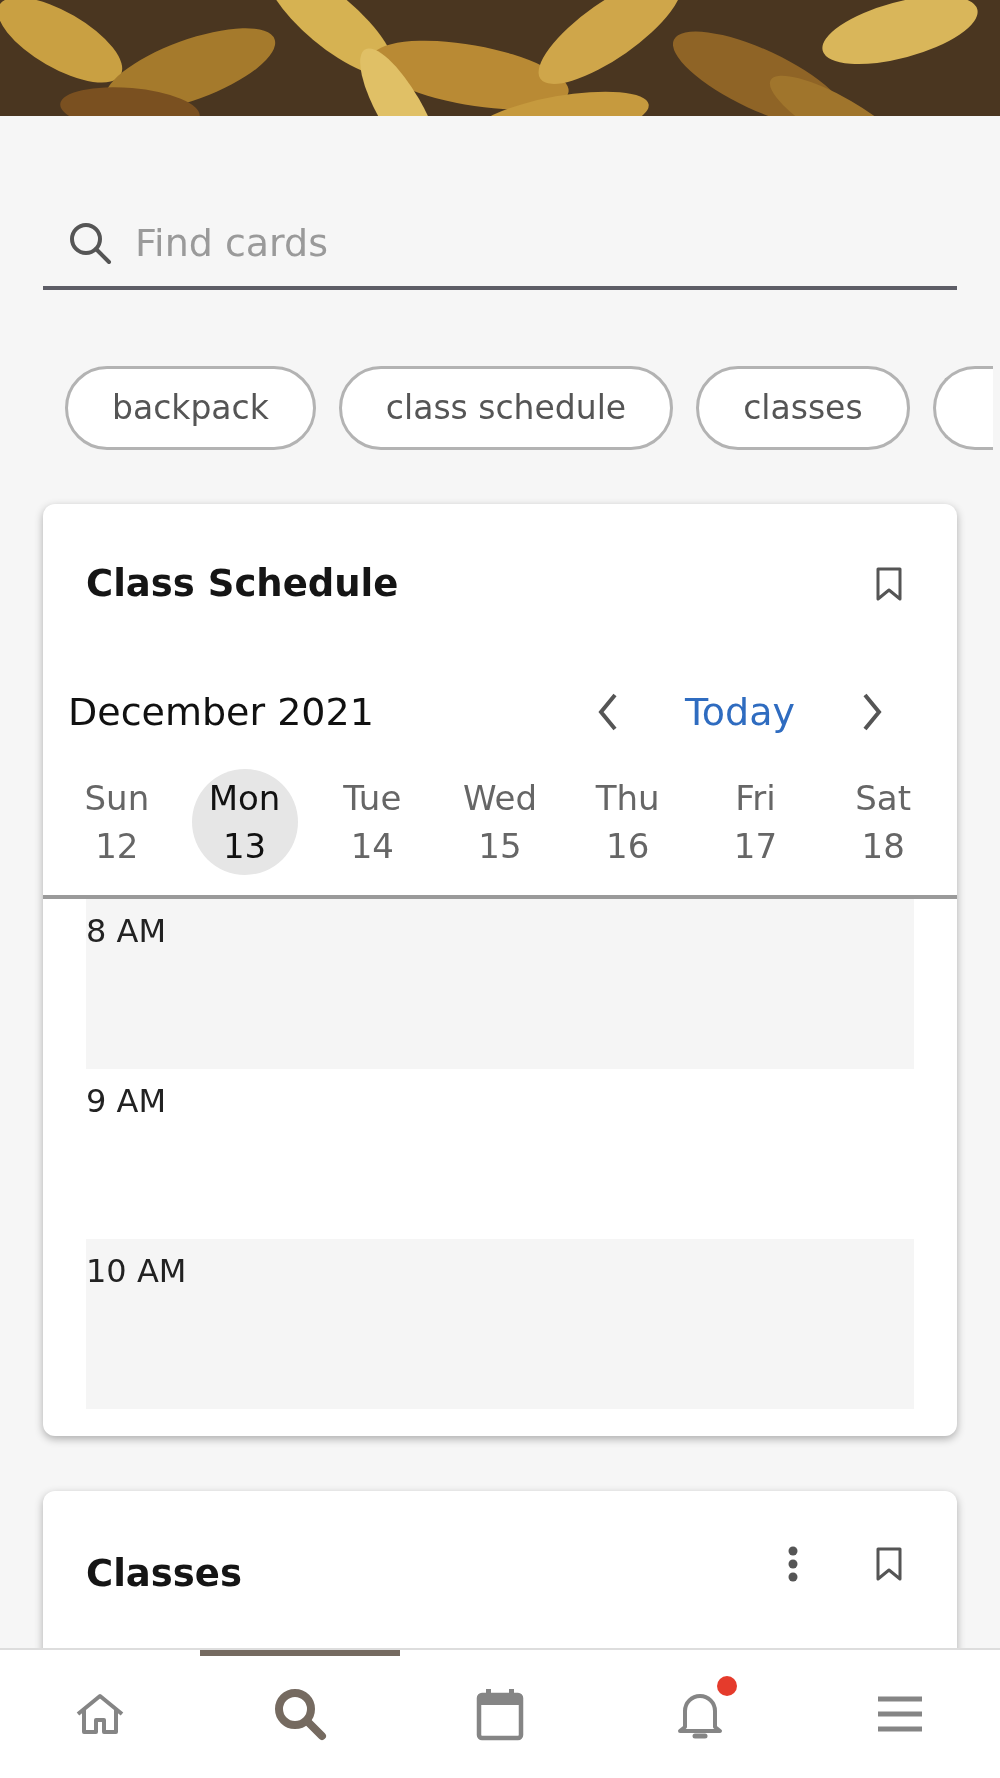  I want to click on search-field: Find cards, so click(500, 245).